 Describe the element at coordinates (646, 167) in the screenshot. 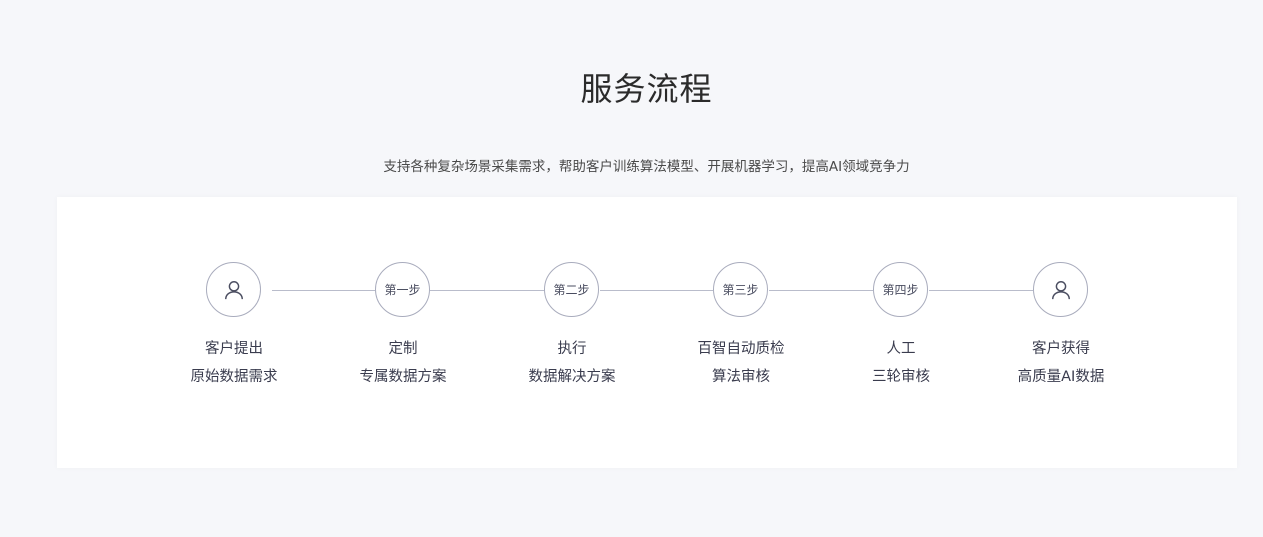

I see `section-subtitle: 支持各种复杂场景采集需求，帮助客户训练算法模型、开展机器学习，提高AI领域竞争力` at that location.